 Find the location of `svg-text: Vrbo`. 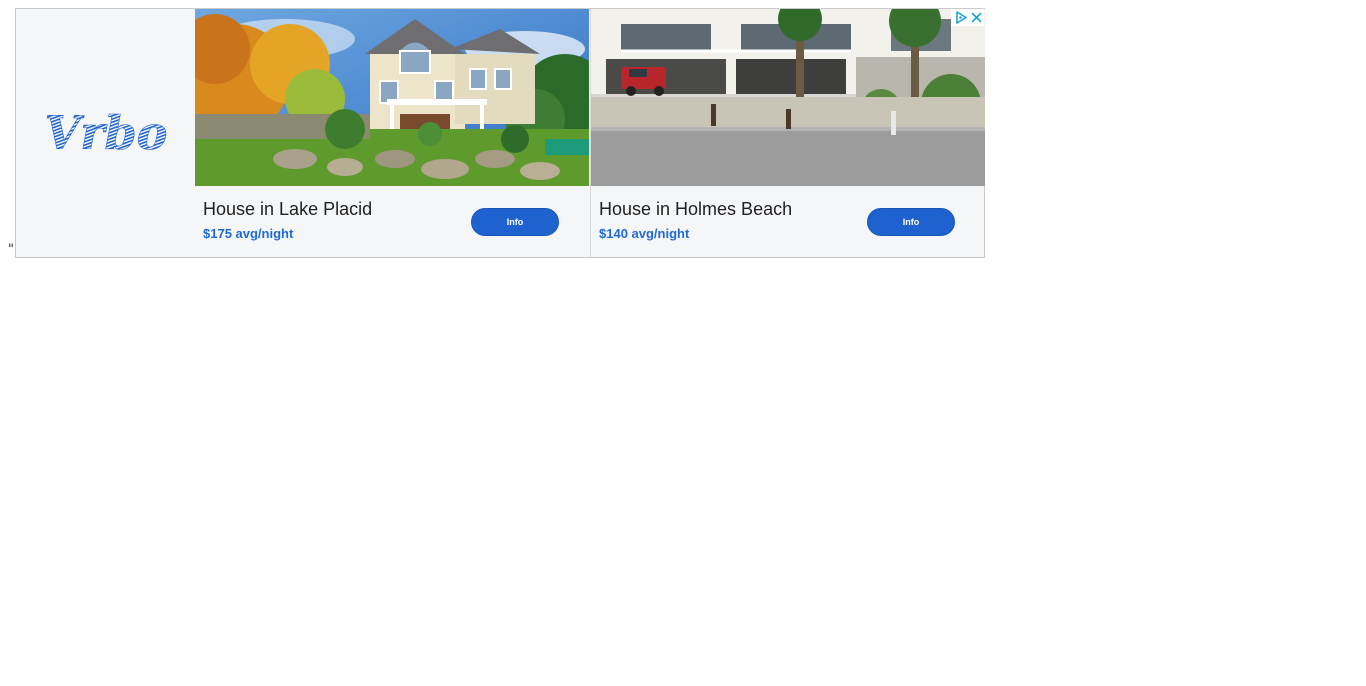

svg-text: Vrbo is located at coordinates (105, 133).